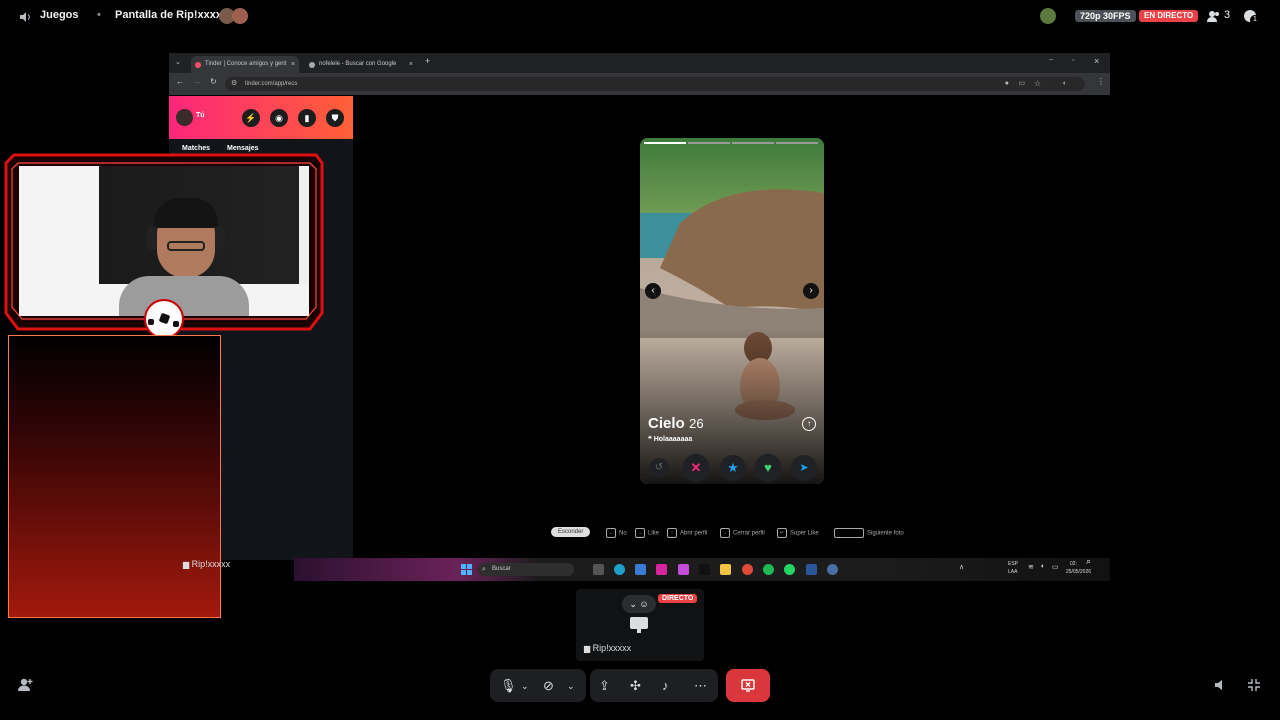  Describe the element at coordinates (832, 569) in the screenshot. I see `app-icon` at that location.